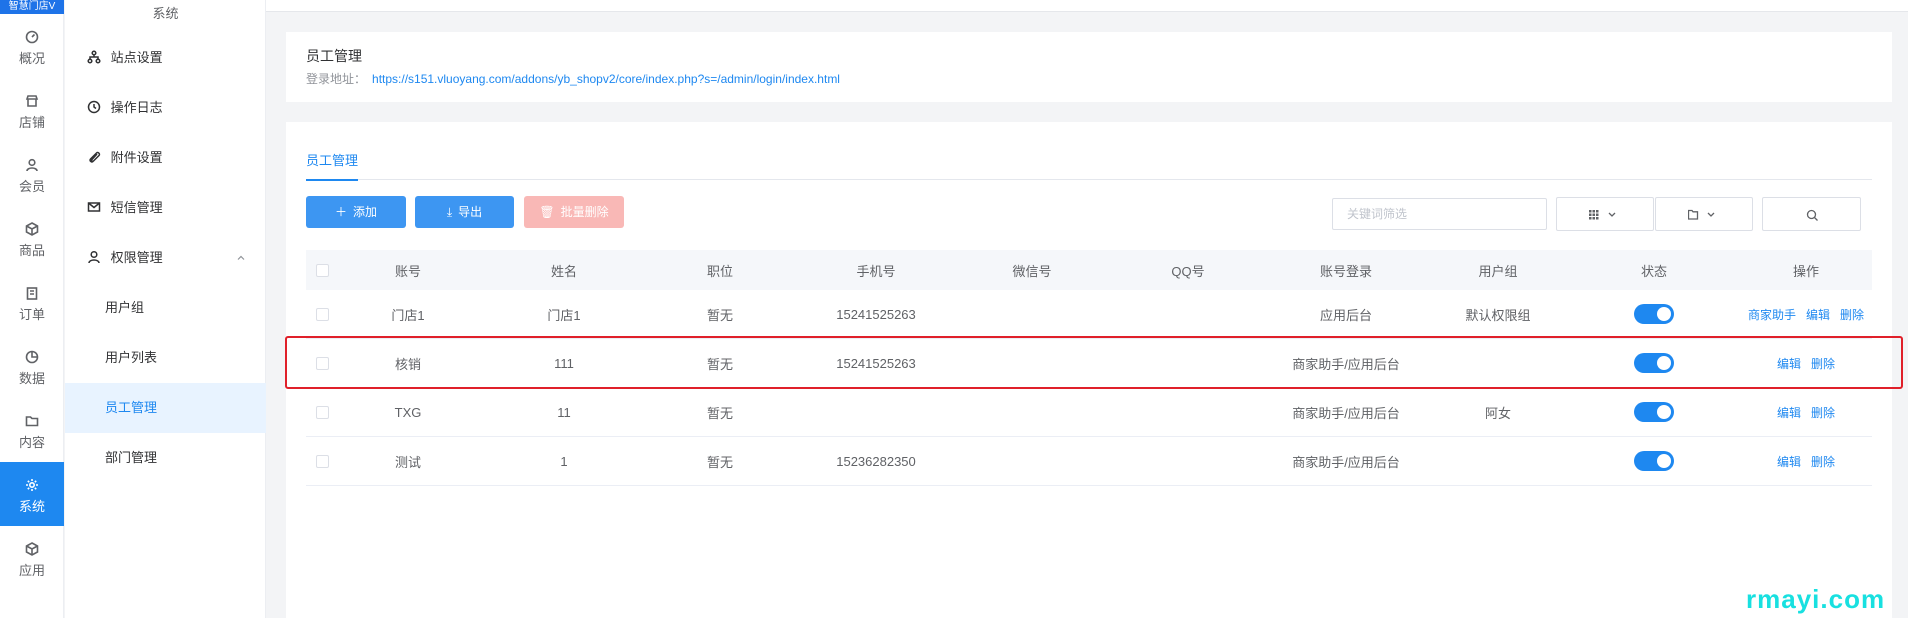 The width and height of the screenshot is (1908, 618). What do you see at coordinates (94, 57) in the screenshot?
I see `sitemap-icon` at bounding box center [94, 57].